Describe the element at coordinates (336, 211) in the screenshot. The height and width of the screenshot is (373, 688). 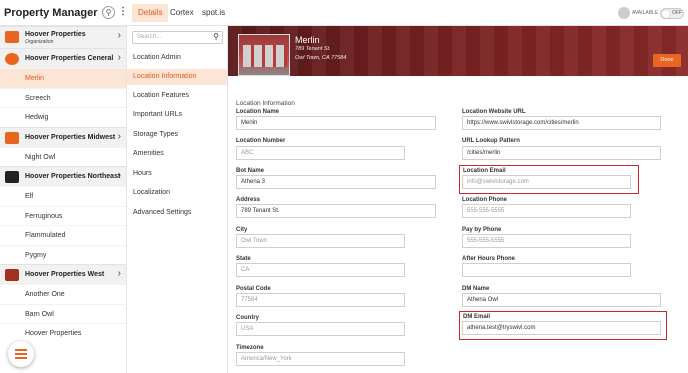
I see `address-field: 789 Tenant St.` at that location.